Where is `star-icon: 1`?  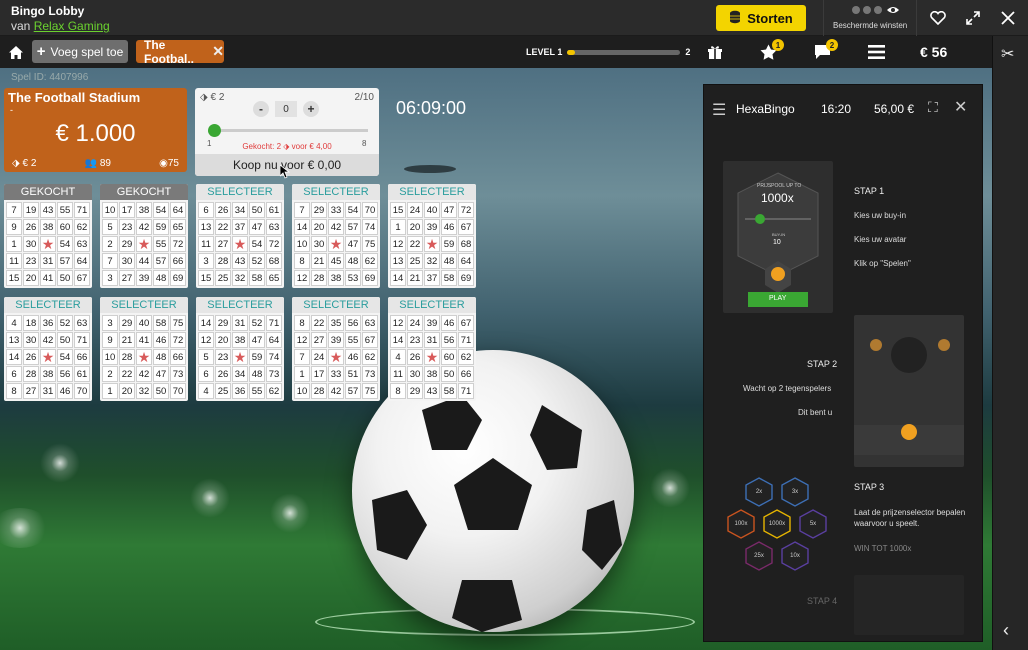
star-icon: 1 is located at coordinates (769, 51).